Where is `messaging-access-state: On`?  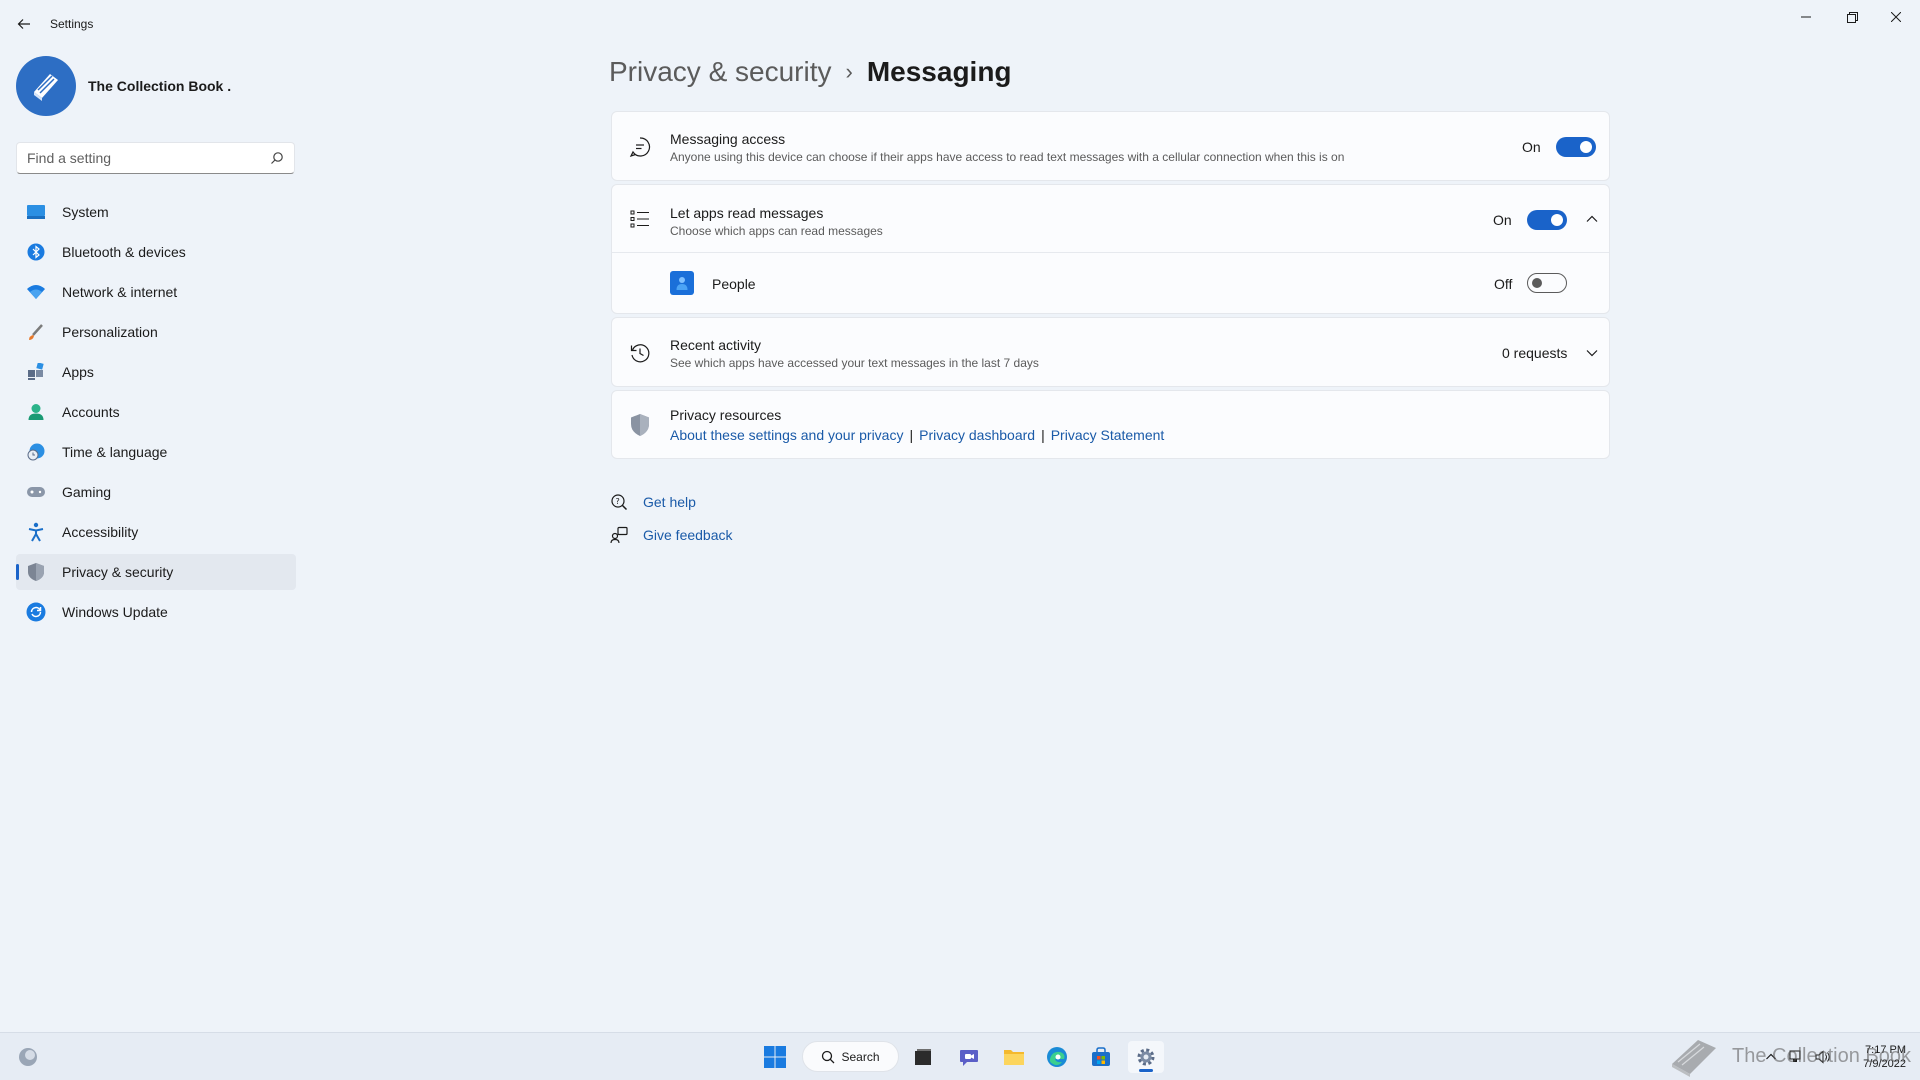
messaging-access-state: On is located at coordinates (1531, 147).